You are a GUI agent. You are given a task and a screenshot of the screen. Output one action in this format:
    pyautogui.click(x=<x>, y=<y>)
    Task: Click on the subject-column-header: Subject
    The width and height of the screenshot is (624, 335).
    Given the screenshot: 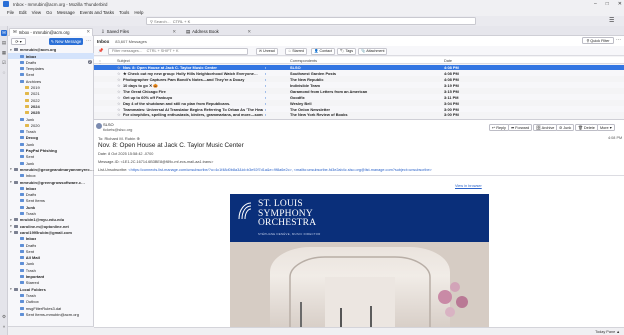 What is the action you would take?
    pyautogui.click(x=123, y=61)
    